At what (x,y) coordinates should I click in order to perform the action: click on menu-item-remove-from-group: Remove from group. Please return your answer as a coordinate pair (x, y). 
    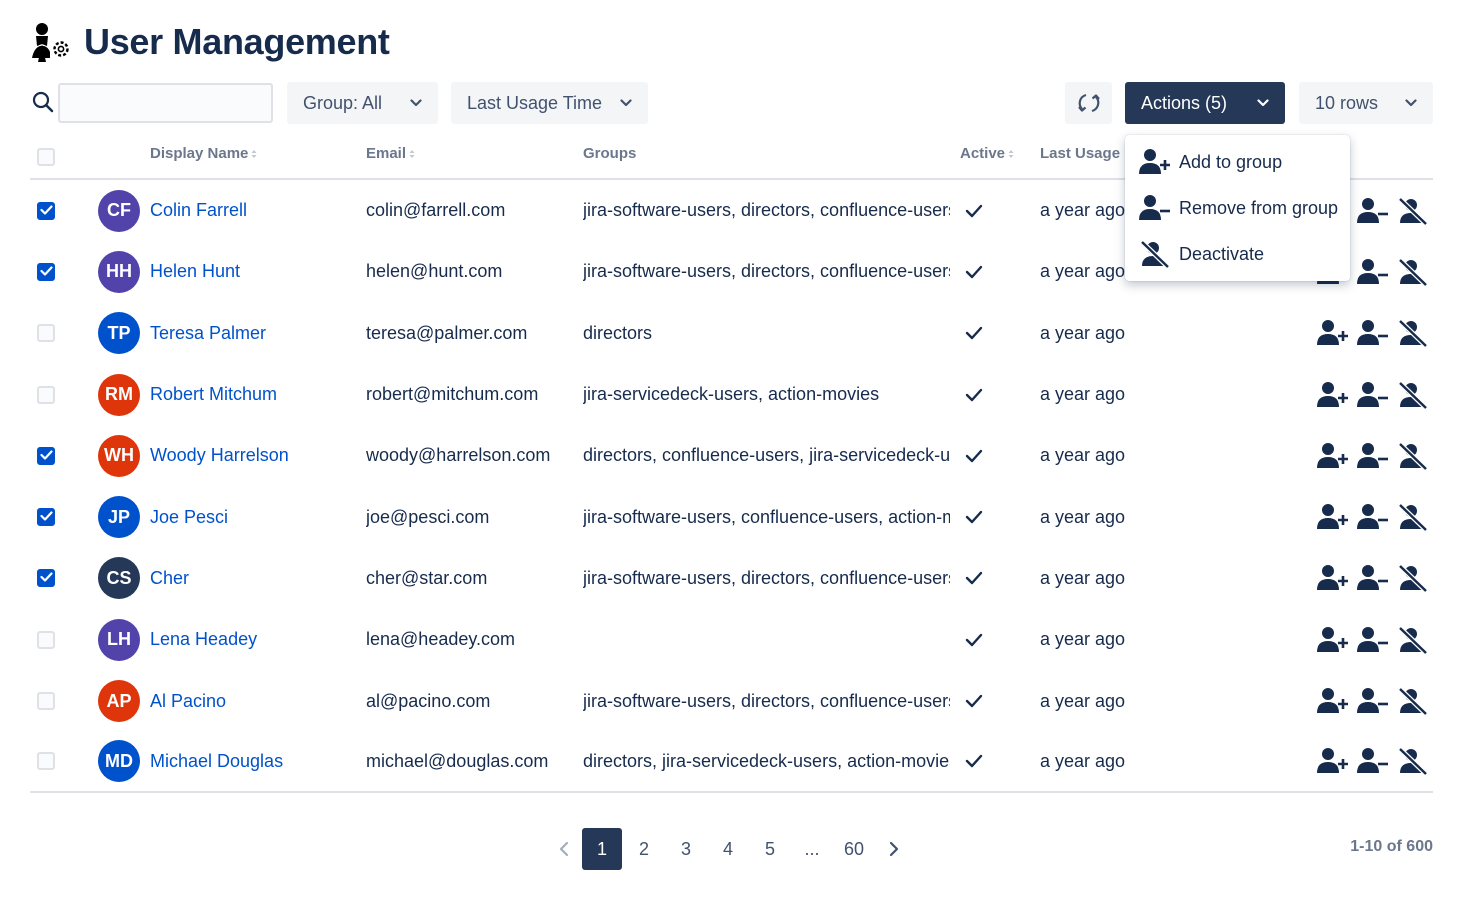
    Looking at the image, I should click on (1237, 208).